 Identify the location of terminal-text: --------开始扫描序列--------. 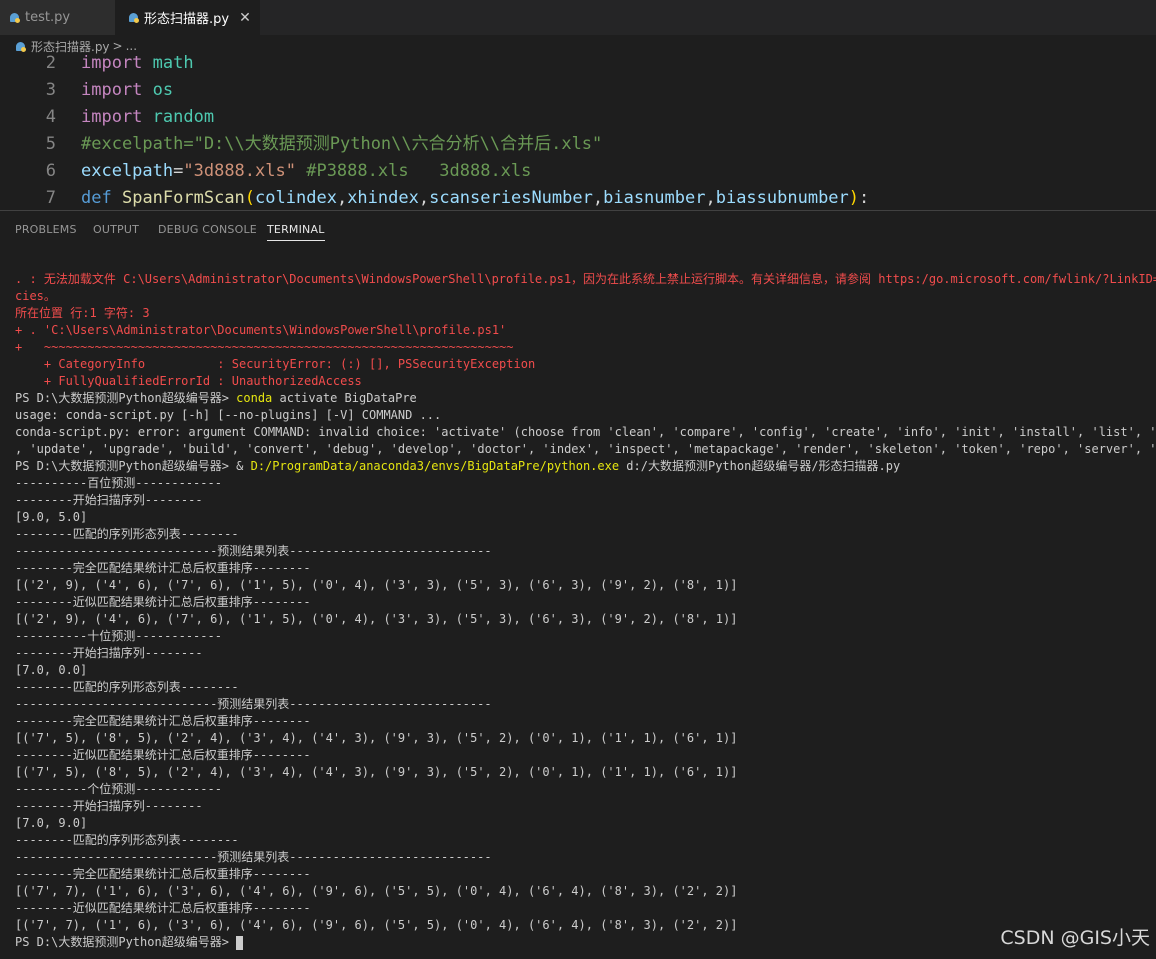
(109, 806).